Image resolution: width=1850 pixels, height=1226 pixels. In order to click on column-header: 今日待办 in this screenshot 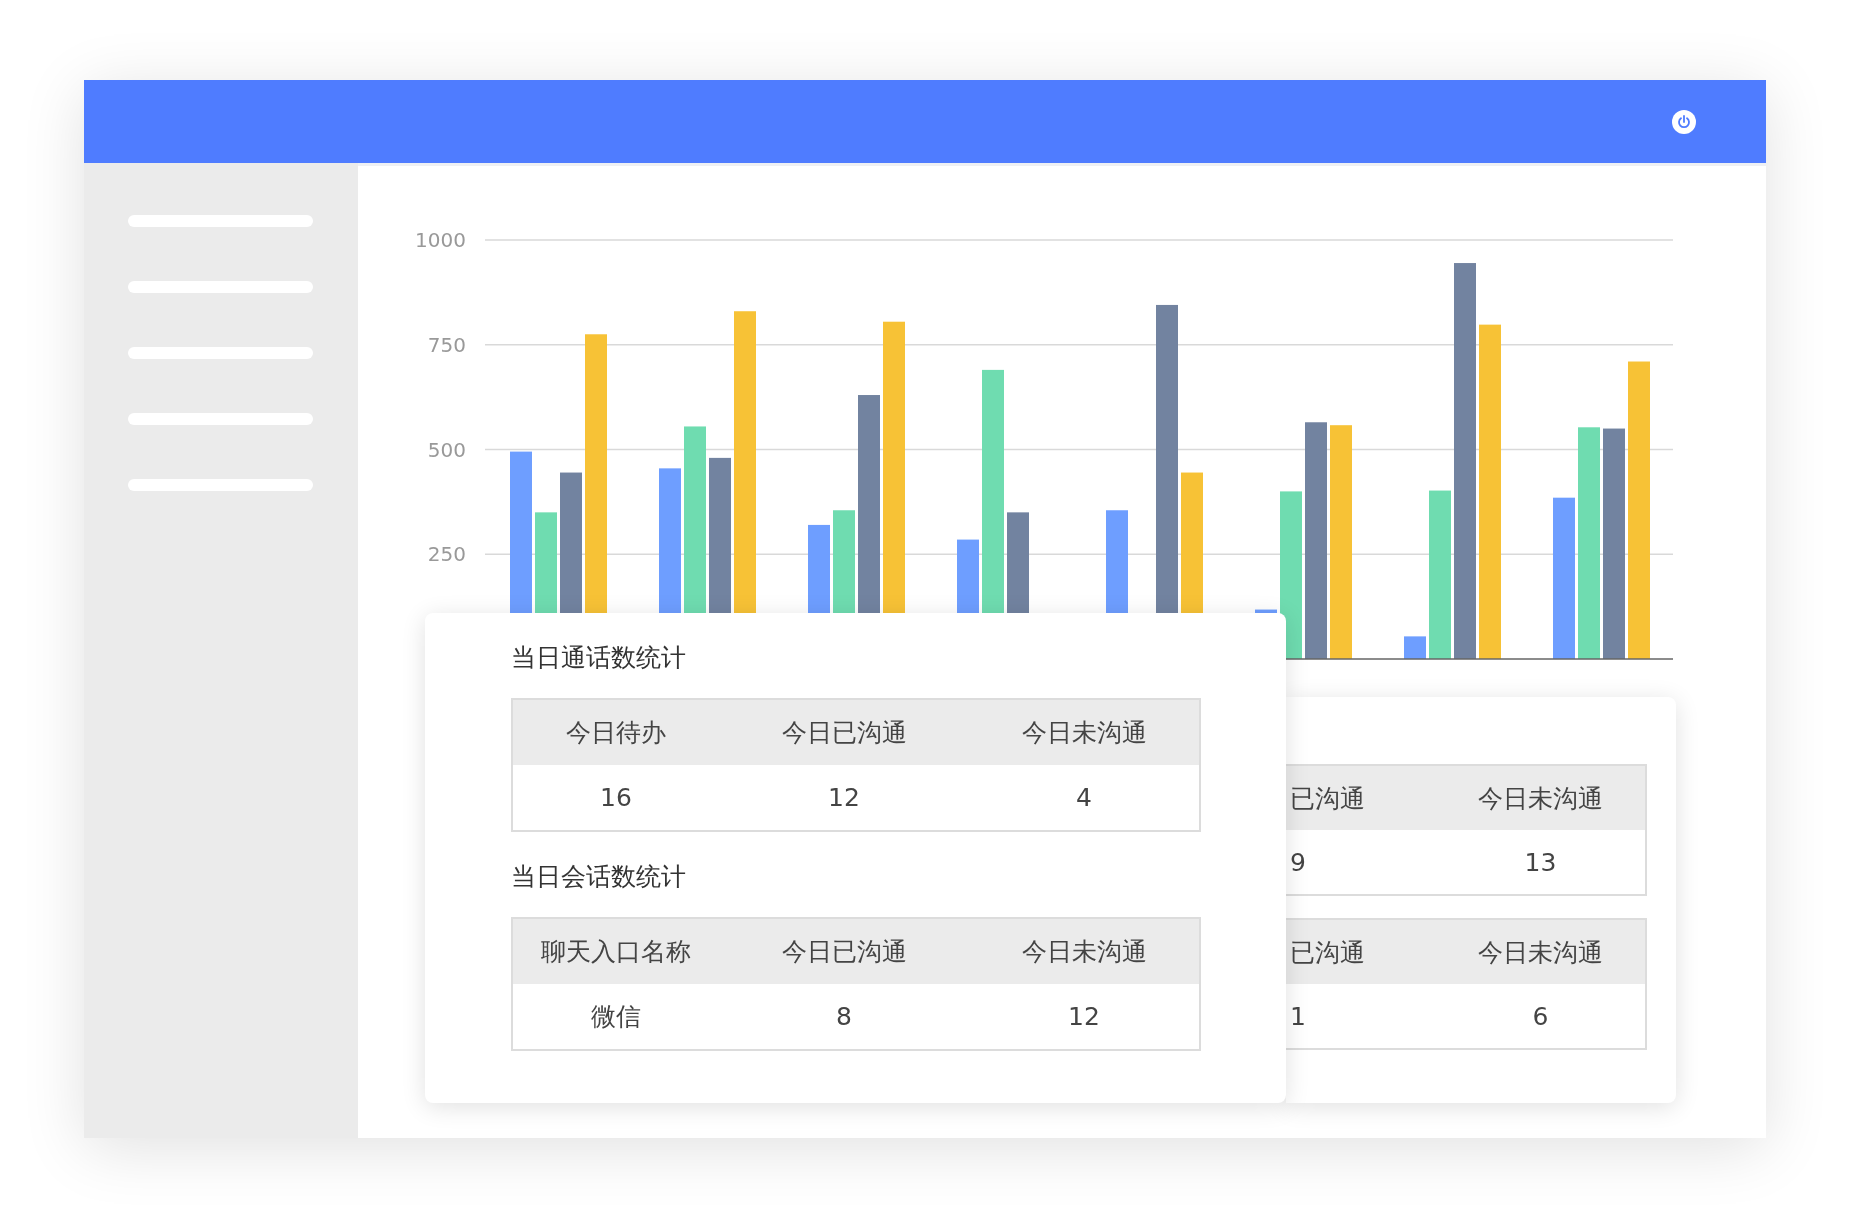, I will do `click(616, 733)`.